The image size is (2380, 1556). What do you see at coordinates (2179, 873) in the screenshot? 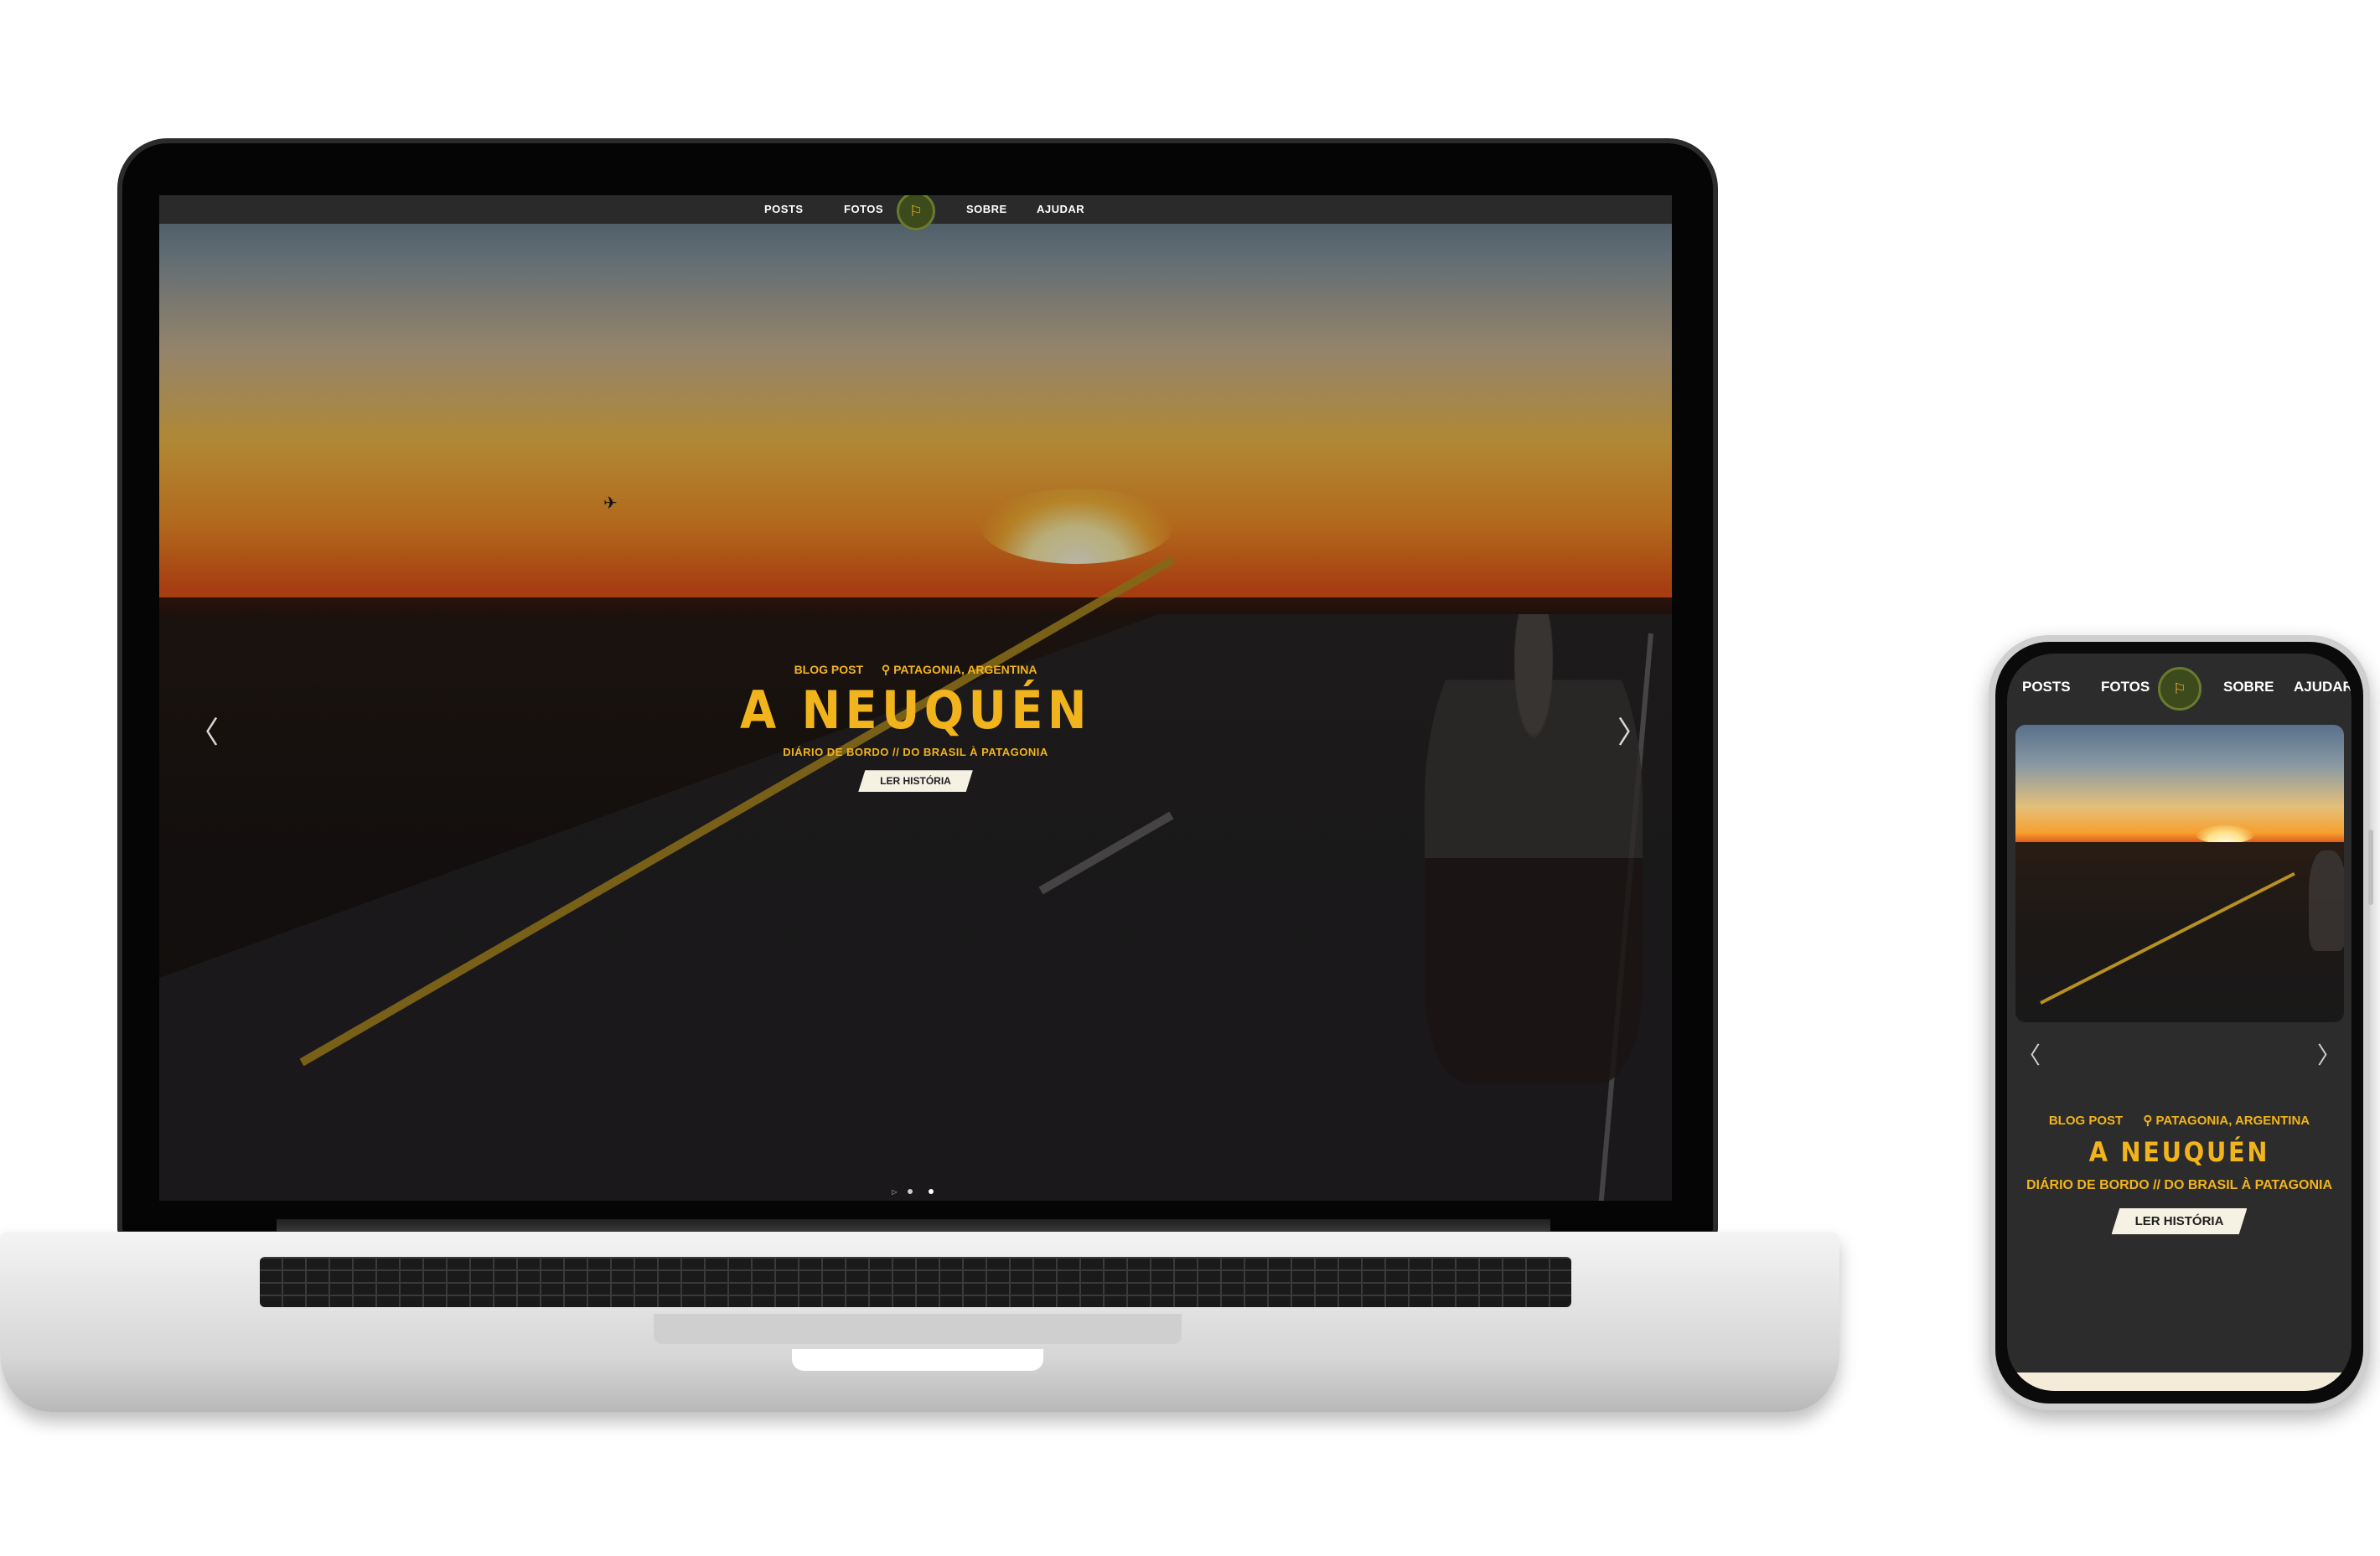
I see `phone-hero-image` at bounding box center [2179, 873].